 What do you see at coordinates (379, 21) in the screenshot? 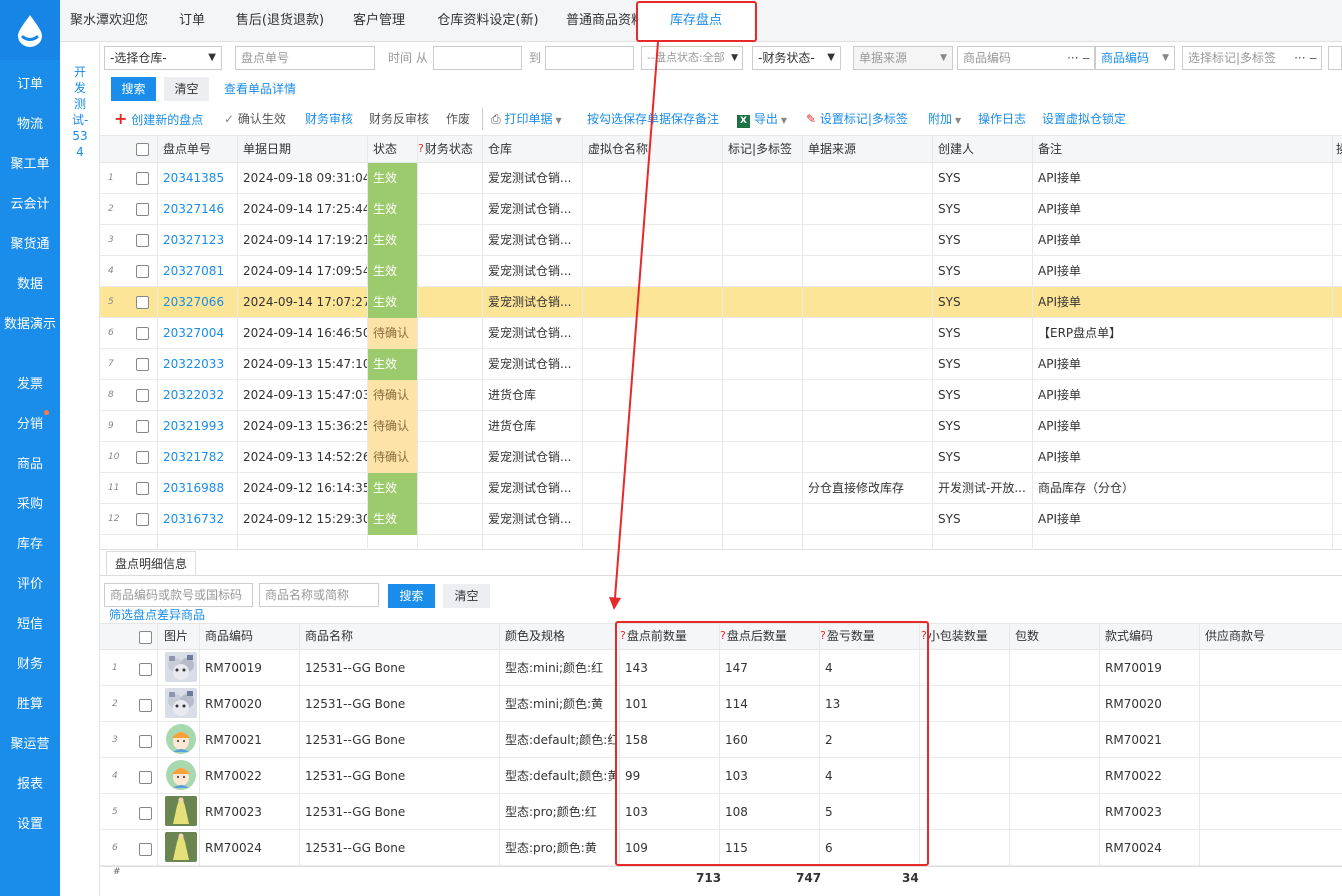
I see `tab-customers: 客户管理` at bounding box center [379, 21].